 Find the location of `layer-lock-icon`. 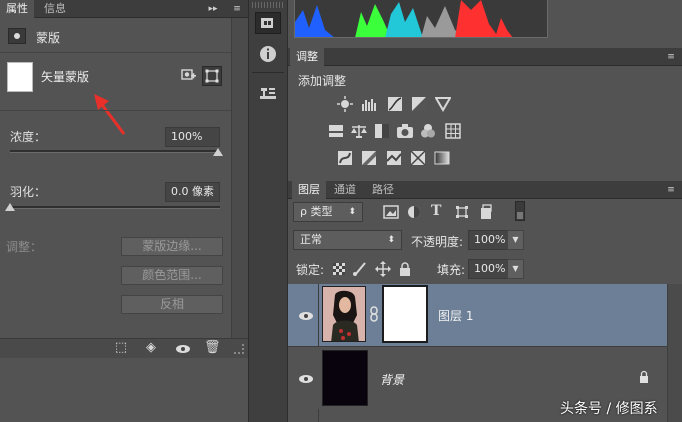

layer-lock-icon is located at coordinates (644, 377).